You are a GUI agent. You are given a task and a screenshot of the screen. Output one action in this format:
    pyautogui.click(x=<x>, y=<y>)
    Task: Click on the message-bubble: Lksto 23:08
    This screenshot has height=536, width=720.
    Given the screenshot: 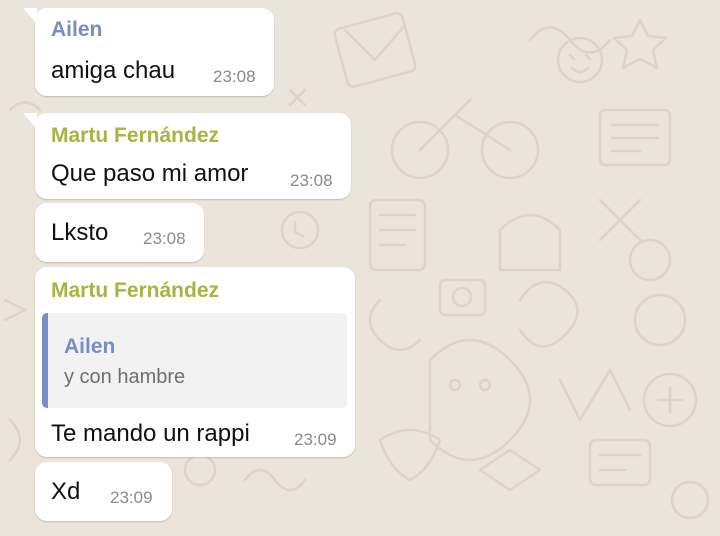 What is the action you would take?
    pyautogui.click(x=119, y=232)
    